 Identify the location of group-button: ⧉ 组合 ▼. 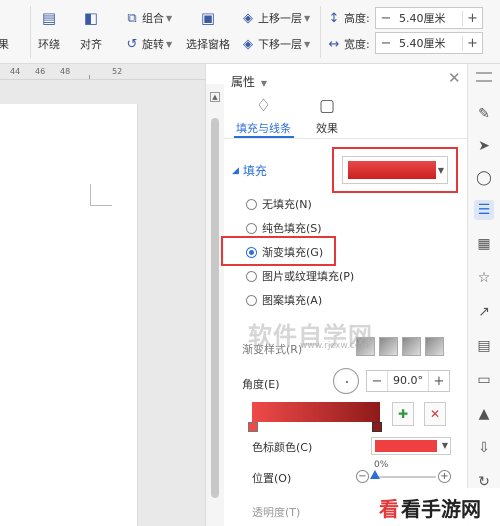
(148, 18).